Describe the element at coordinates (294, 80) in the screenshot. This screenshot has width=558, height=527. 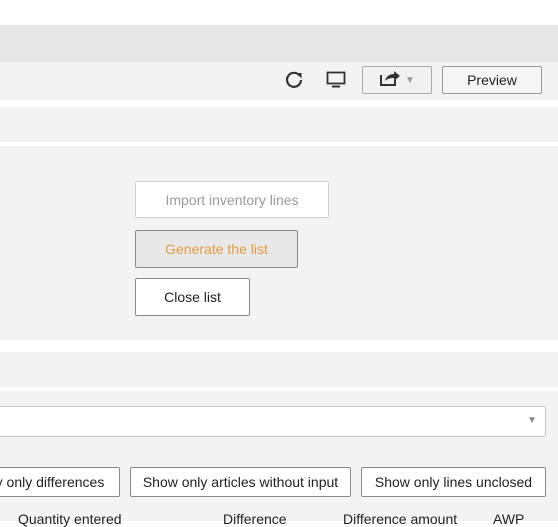
I see `refresh-icon` at that location.